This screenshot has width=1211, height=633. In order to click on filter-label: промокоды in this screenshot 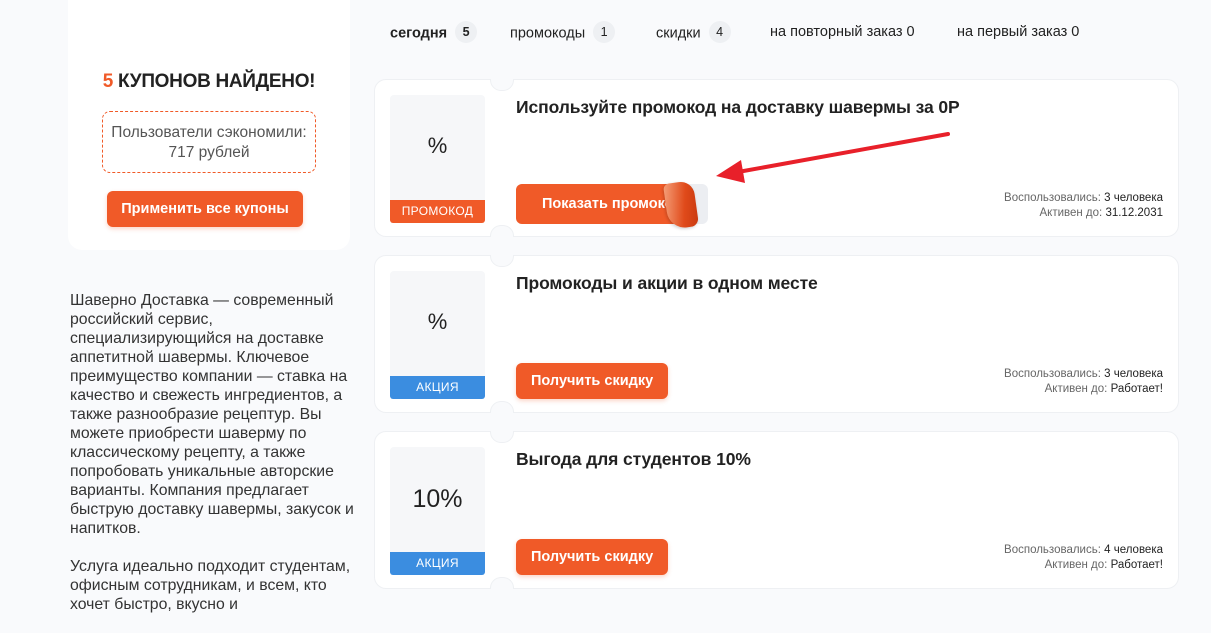, I will do `click(548, 33)`.